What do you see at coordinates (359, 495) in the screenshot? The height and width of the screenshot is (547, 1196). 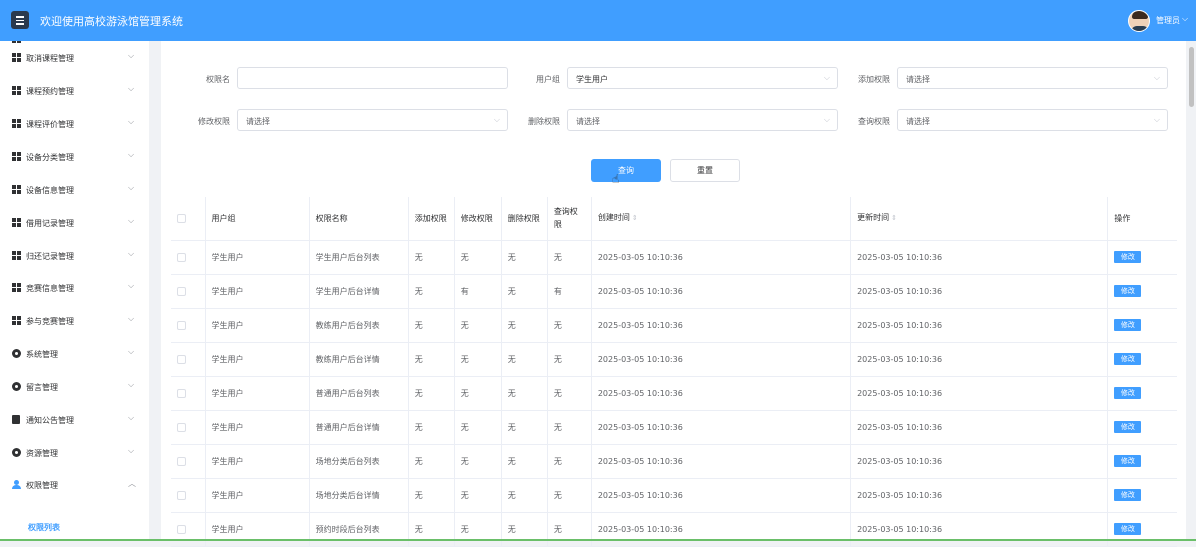 I see `cell-name: 场地分类后台详情` at bounding box center [359, 495].